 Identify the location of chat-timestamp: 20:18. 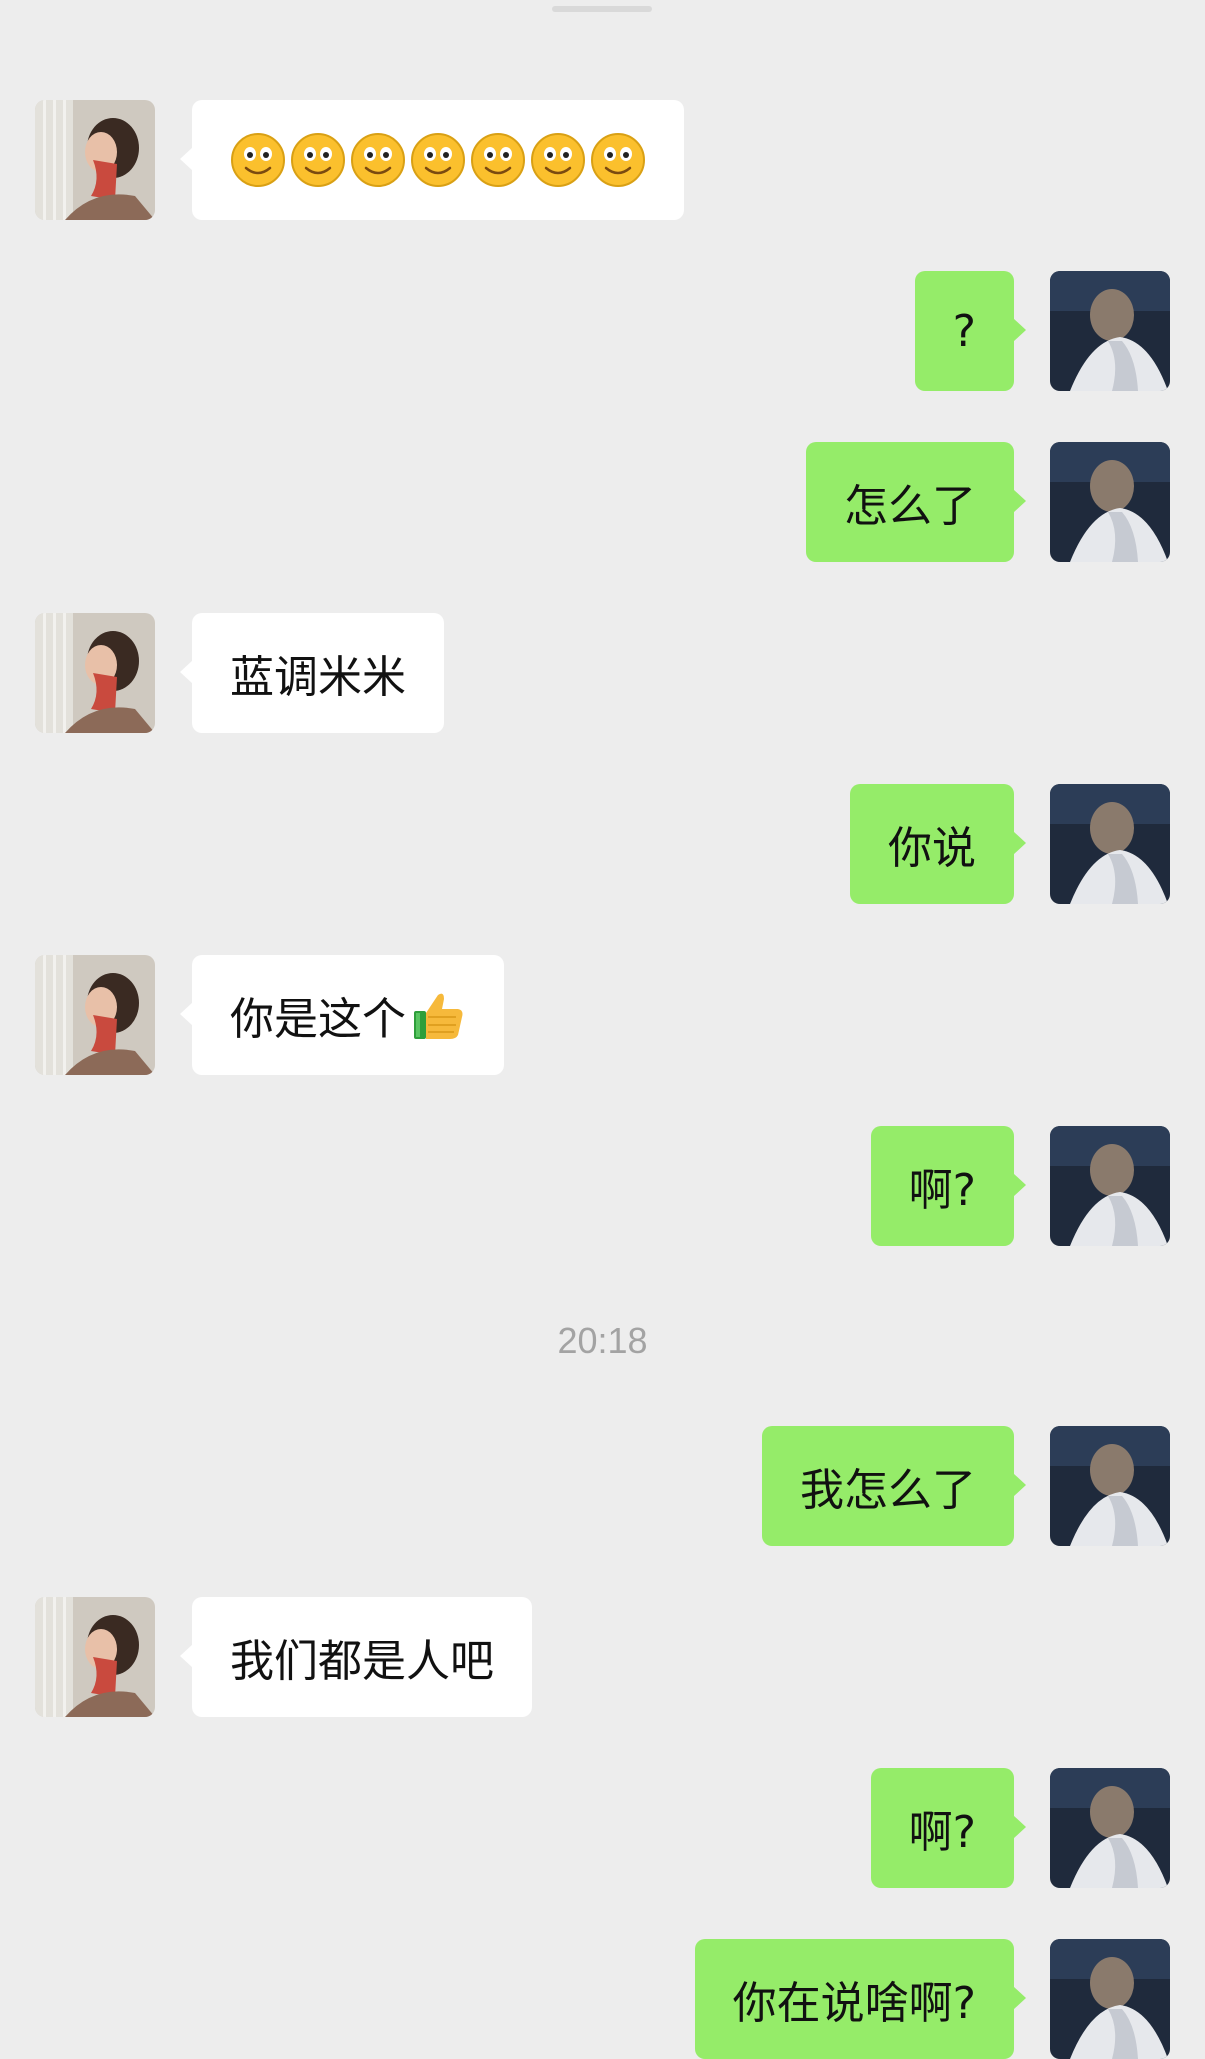
(602, 1340).